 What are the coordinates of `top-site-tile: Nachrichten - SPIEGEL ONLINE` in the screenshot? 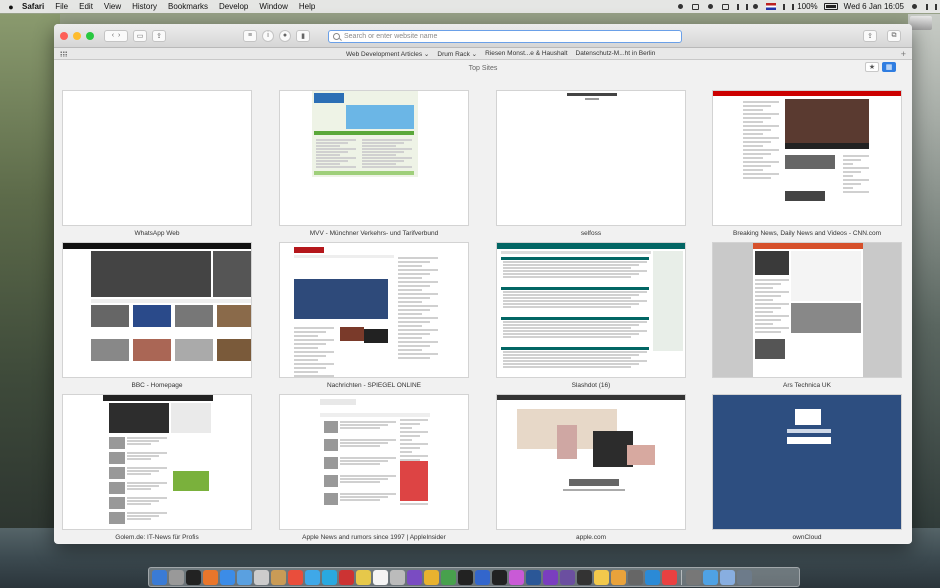 It's located at (374, 315).